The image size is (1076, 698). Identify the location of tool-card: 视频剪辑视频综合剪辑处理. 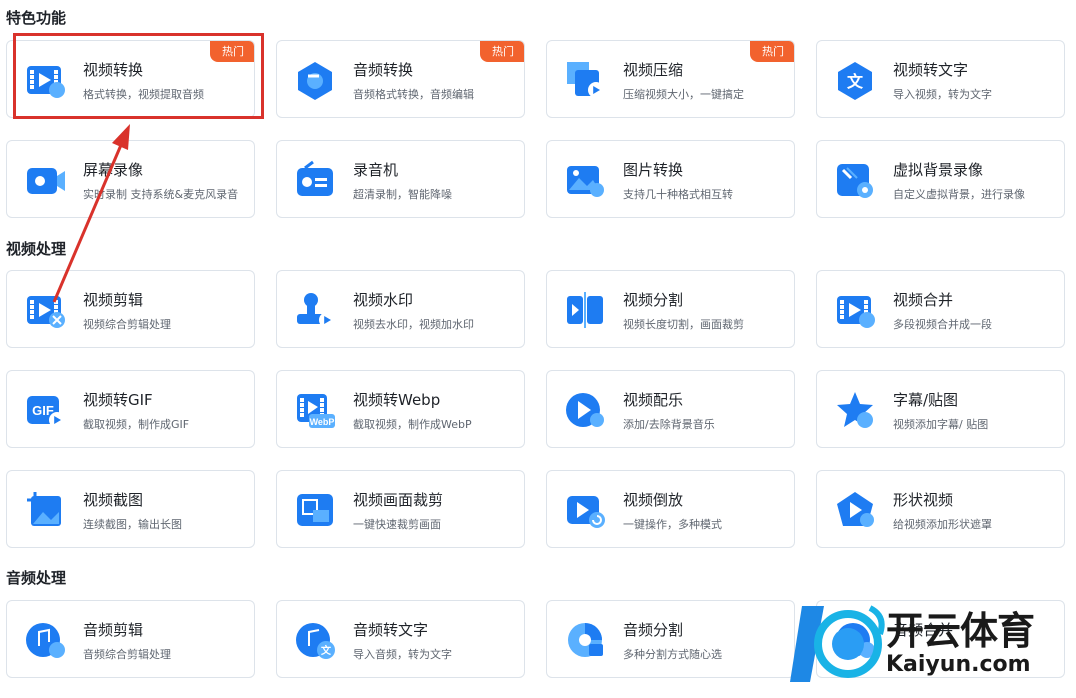
(130, 309).